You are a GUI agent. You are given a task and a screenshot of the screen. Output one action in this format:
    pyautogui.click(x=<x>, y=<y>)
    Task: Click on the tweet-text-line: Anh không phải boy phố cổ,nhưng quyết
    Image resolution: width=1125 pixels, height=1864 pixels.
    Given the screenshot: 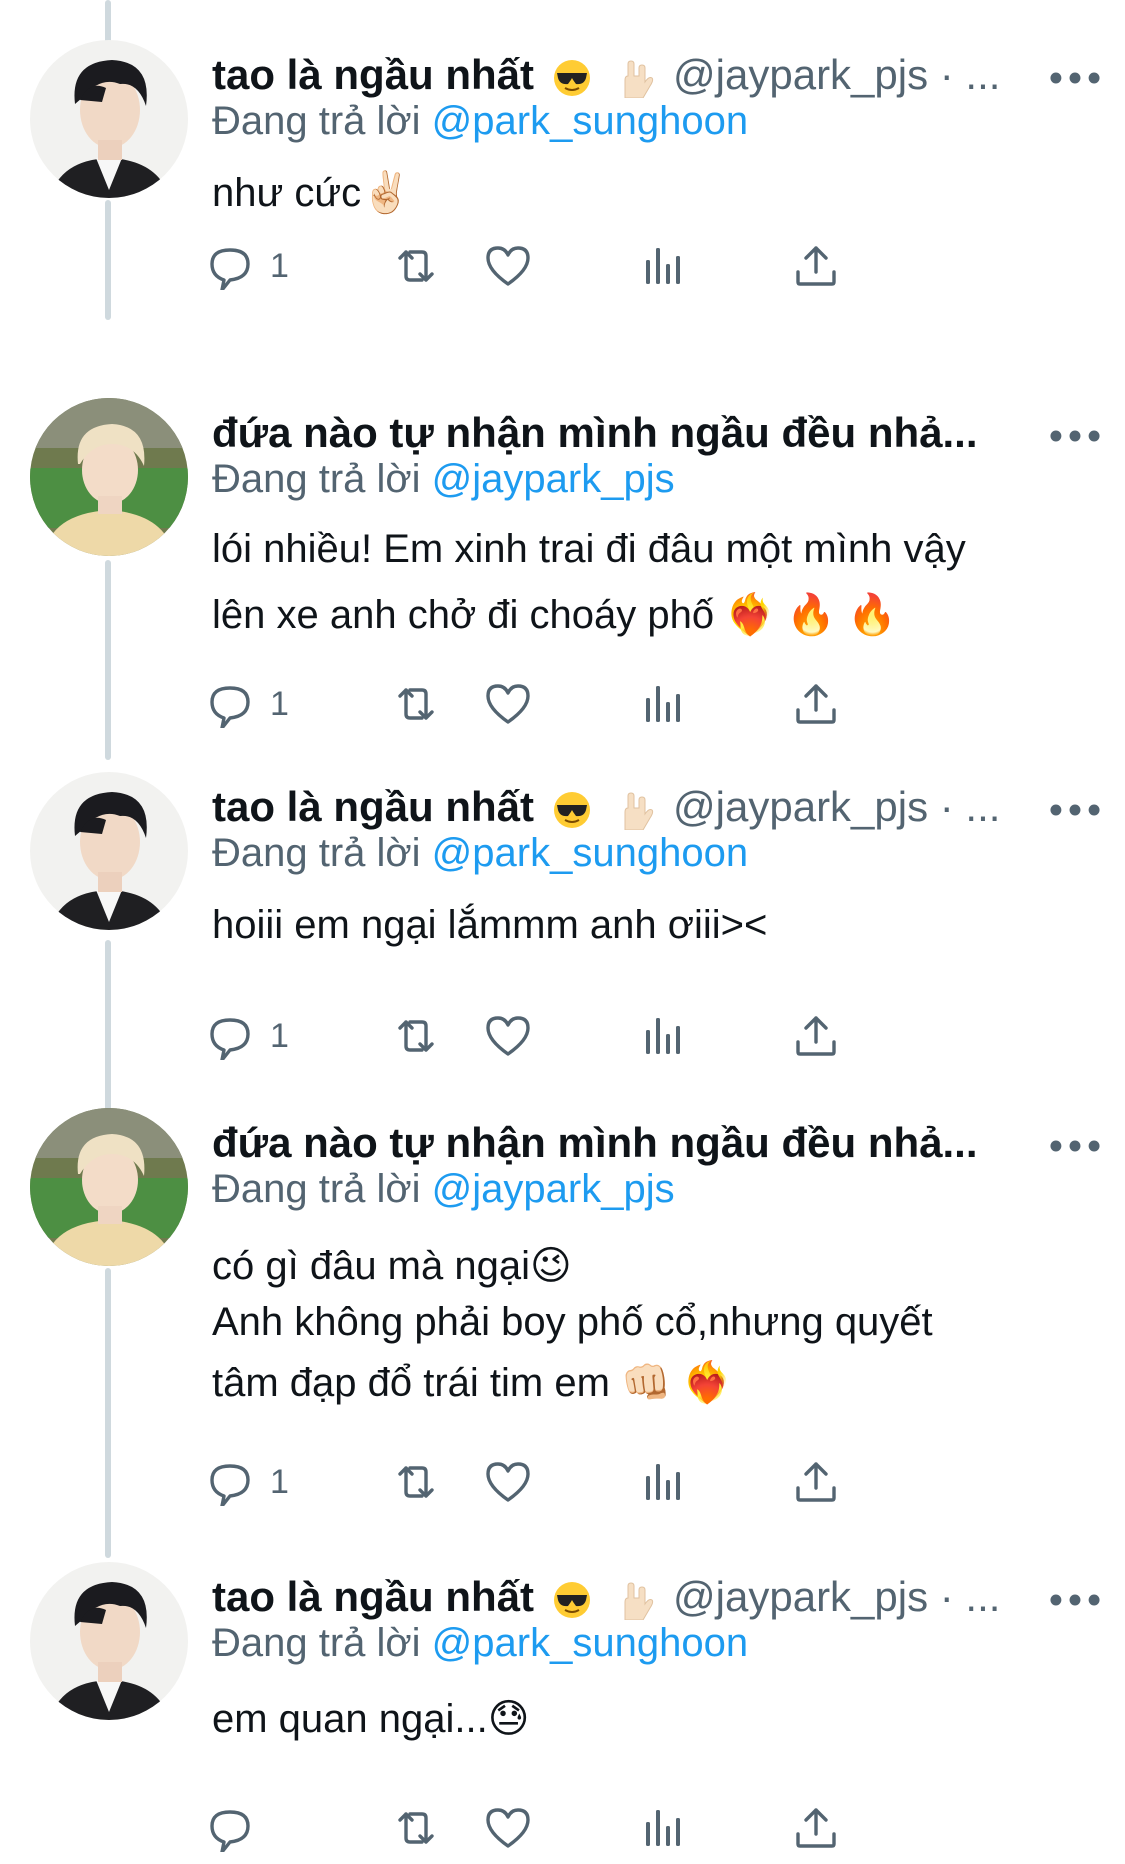 What is the action you would take?
    pyautogui.click(x=572, y=1322)
    